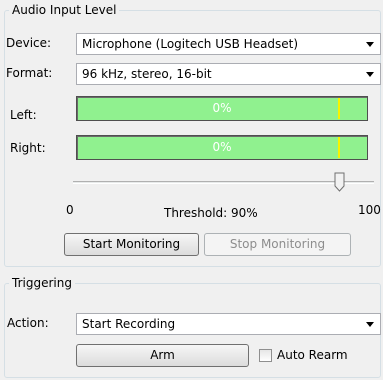 This screenshot has width=383, height=380. Describe the element at coordinates (339, 108) in the screenshot. I see `left-threshold-marker` at that location.